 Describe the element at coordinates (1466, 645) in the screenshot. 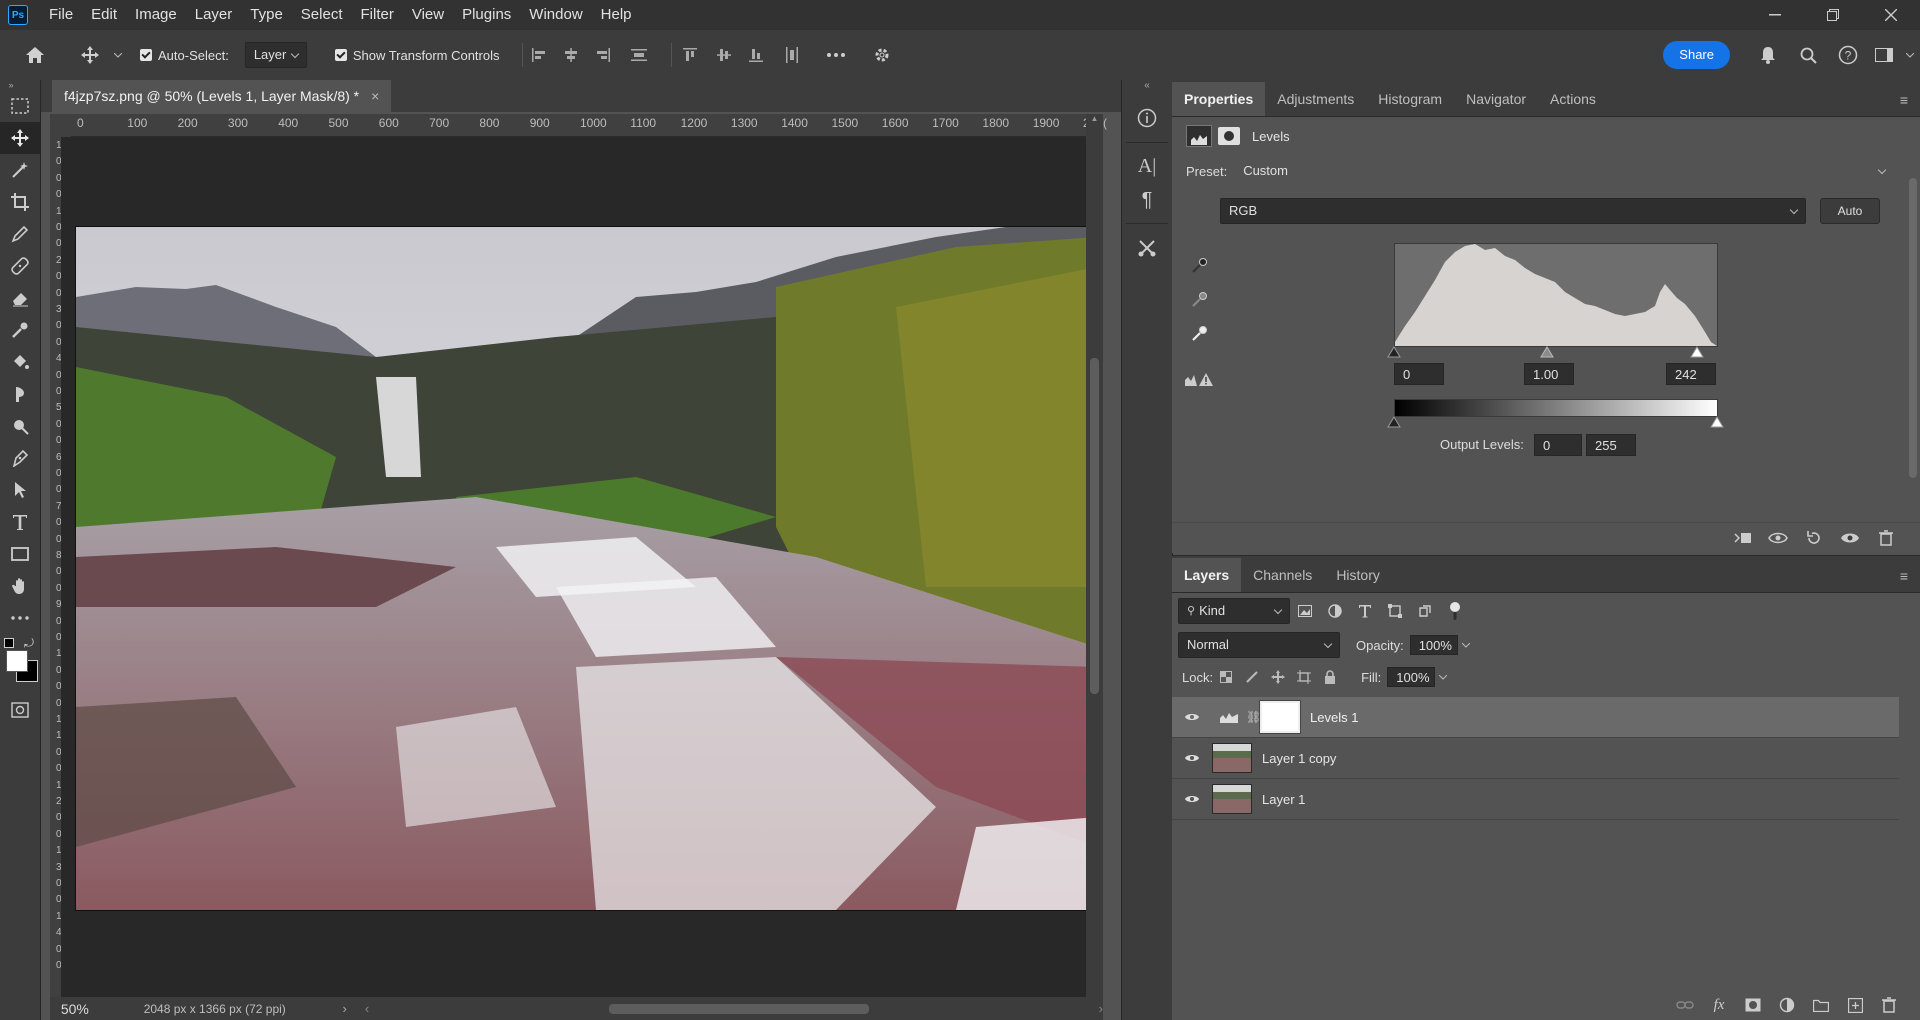

I see `opacity-chevron-icon` at that location.